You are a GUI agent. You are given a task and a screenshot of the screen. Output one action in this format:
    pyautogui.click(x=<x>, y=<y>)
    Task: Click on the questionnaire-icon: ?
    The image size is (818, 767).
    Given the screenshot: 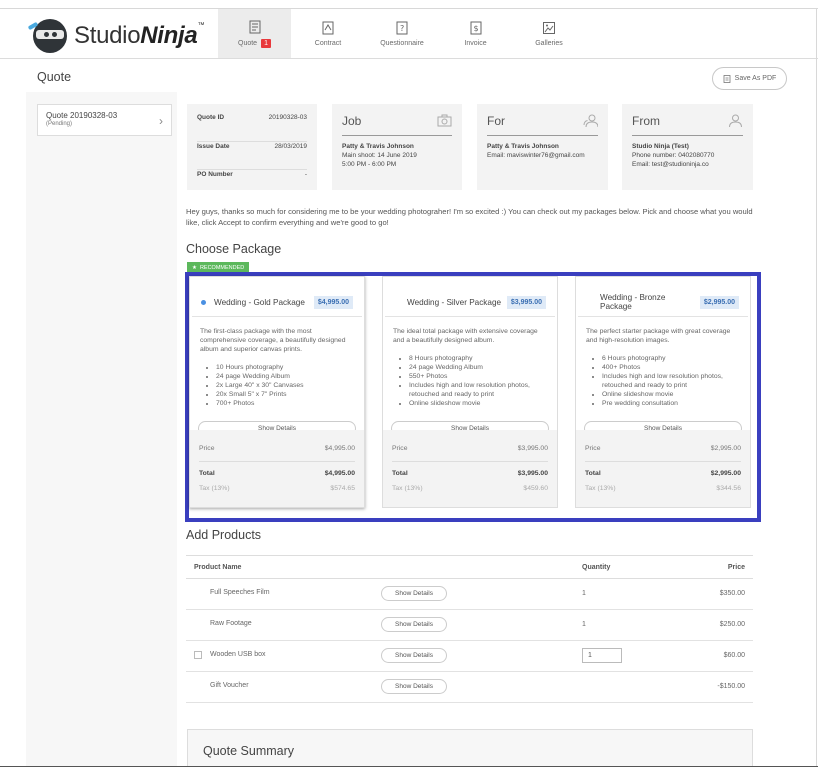 What is the action you would take?
    pyautogui.click(x=402, y=27)
    